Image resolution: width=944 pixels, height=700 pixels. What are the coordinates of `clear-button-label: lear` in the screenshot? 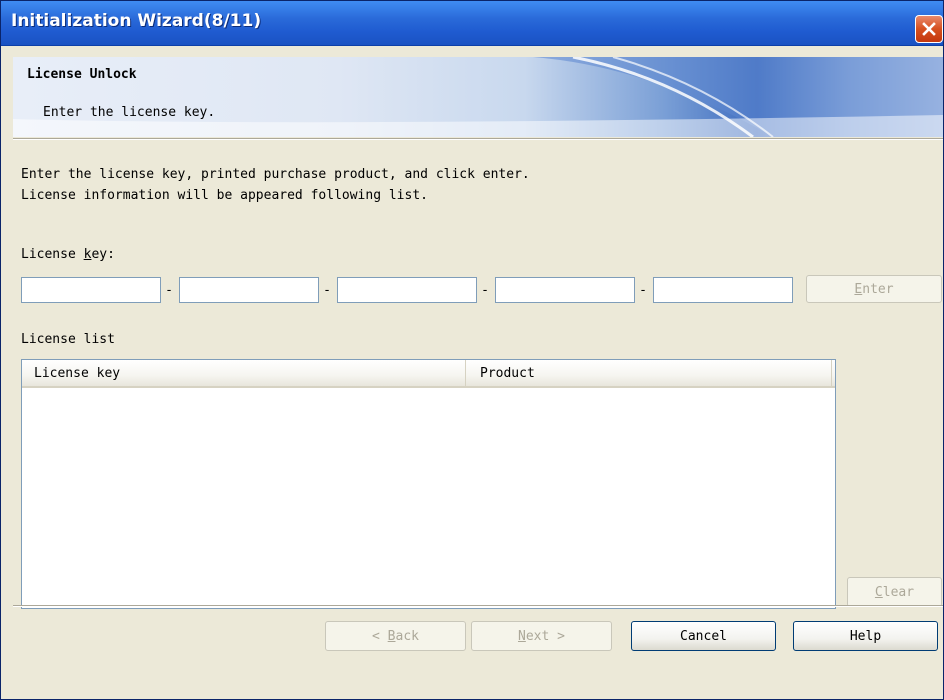 It's located at (898, 592).